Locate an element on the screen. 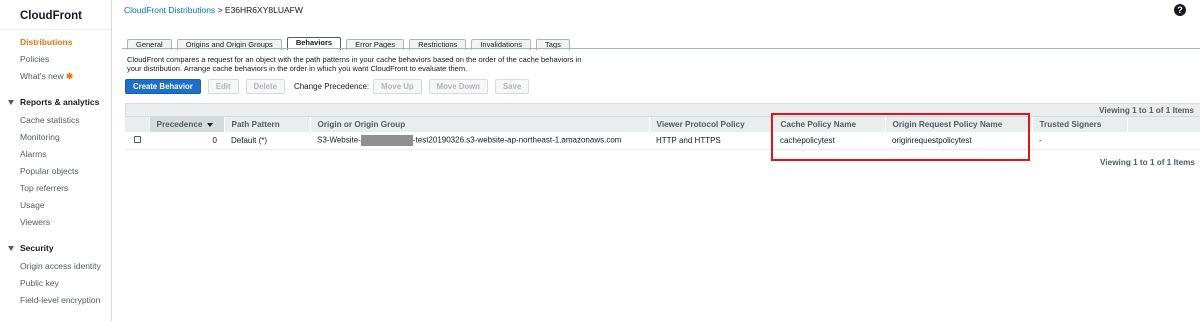 The height and width of the screenshot is (321, 1200). column-header-viewer-protocol: Viewer Protocol Policy is located at coordinates (711, 124).